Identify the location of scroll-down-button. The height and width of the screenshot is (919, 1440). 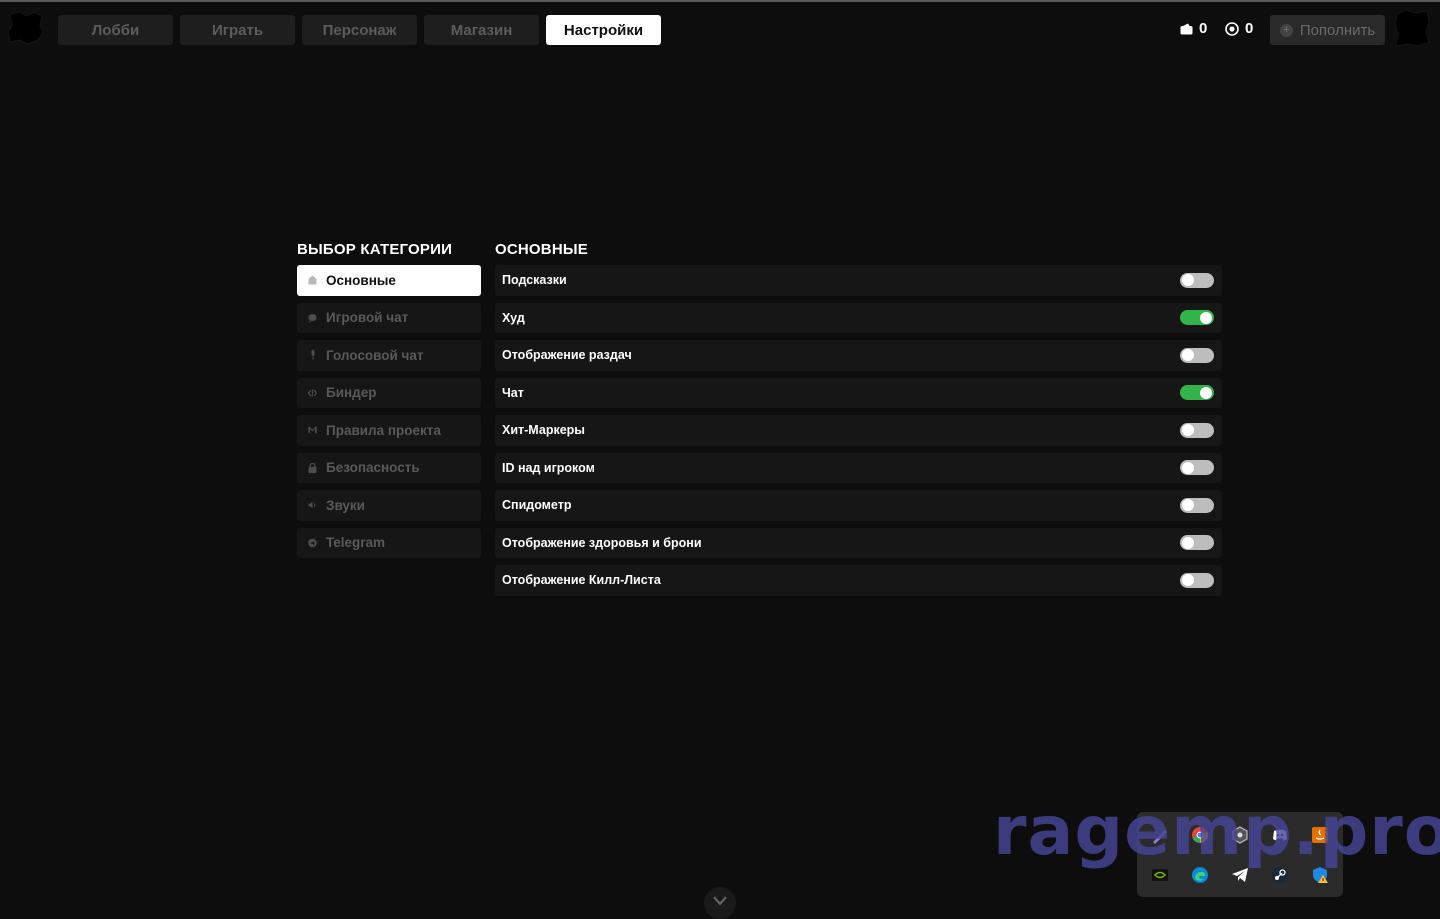
(720, 903).